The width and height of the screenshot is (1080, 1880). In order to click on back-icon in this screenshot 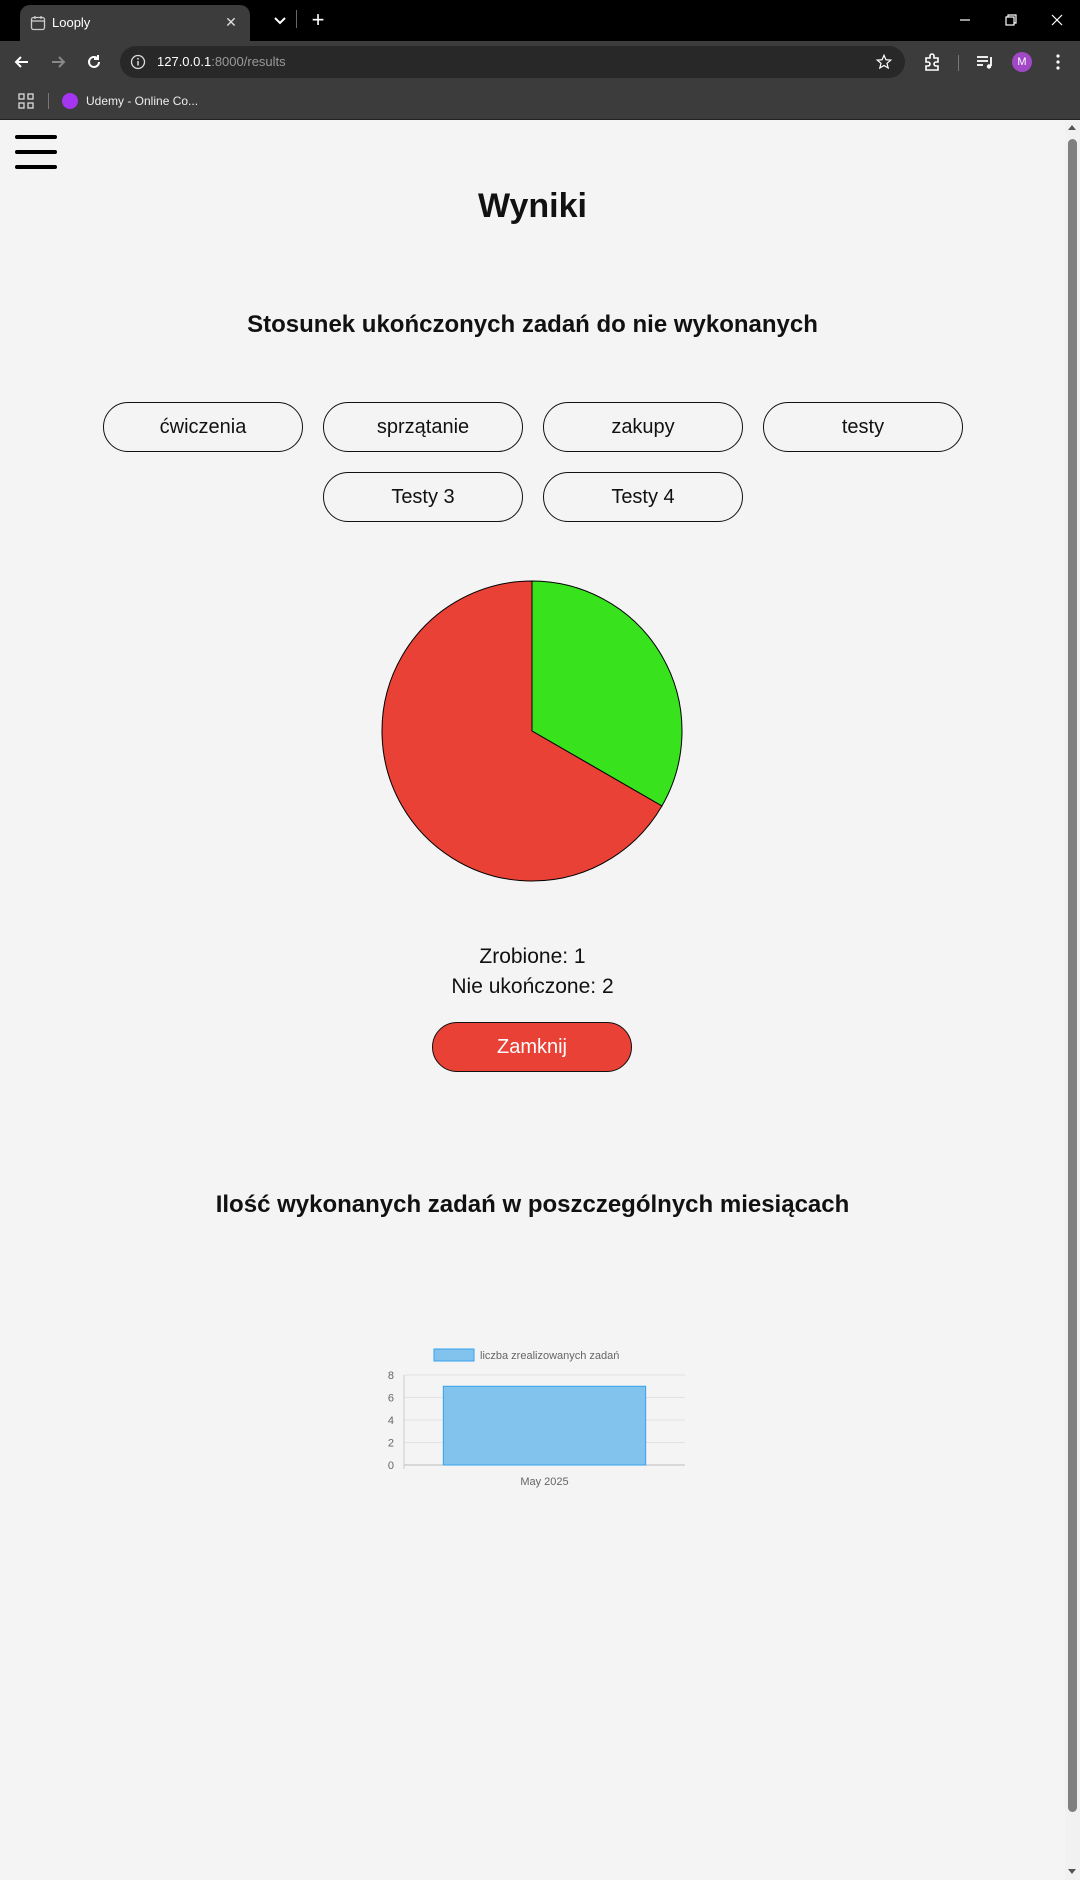, I will do `click(22, 62)`.